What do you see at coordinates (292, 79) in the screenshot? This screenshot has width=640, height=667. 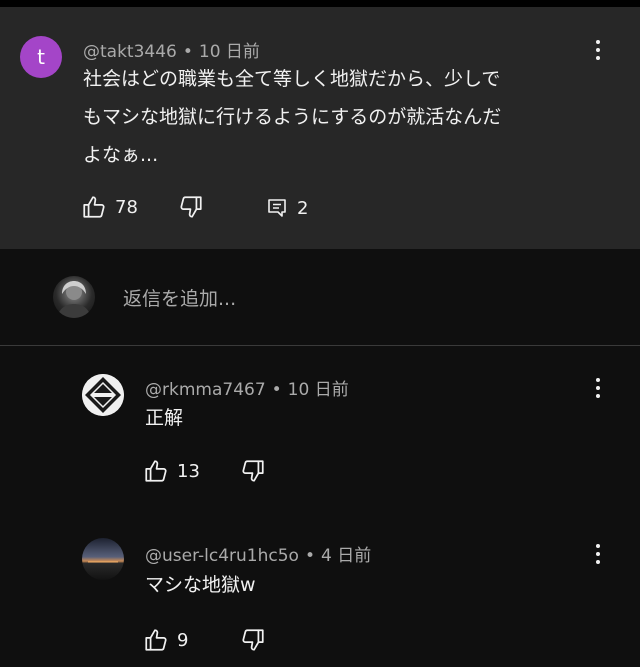 I see `comment-line: 社会はどの職業も全て等しく地獄だから、少しで` at bounding box center [292, 79].